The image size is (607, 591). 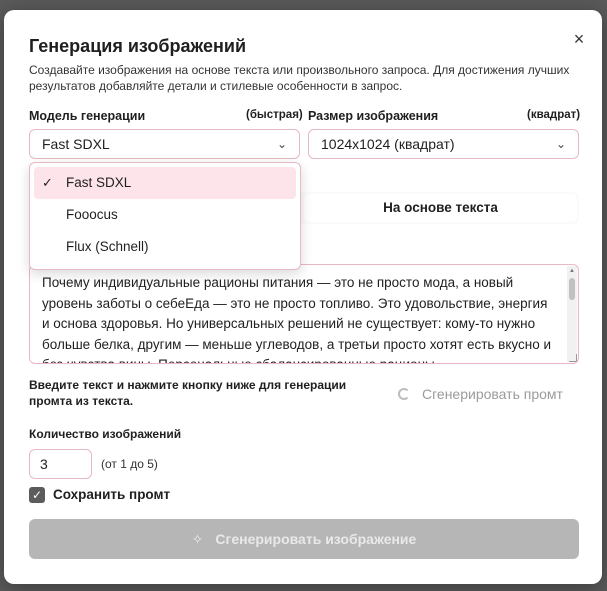 What do you see at coordinates (105, 434) in the screenshot?
I see `image-count-label: Количество изображений` at bounding box center [105, 434].